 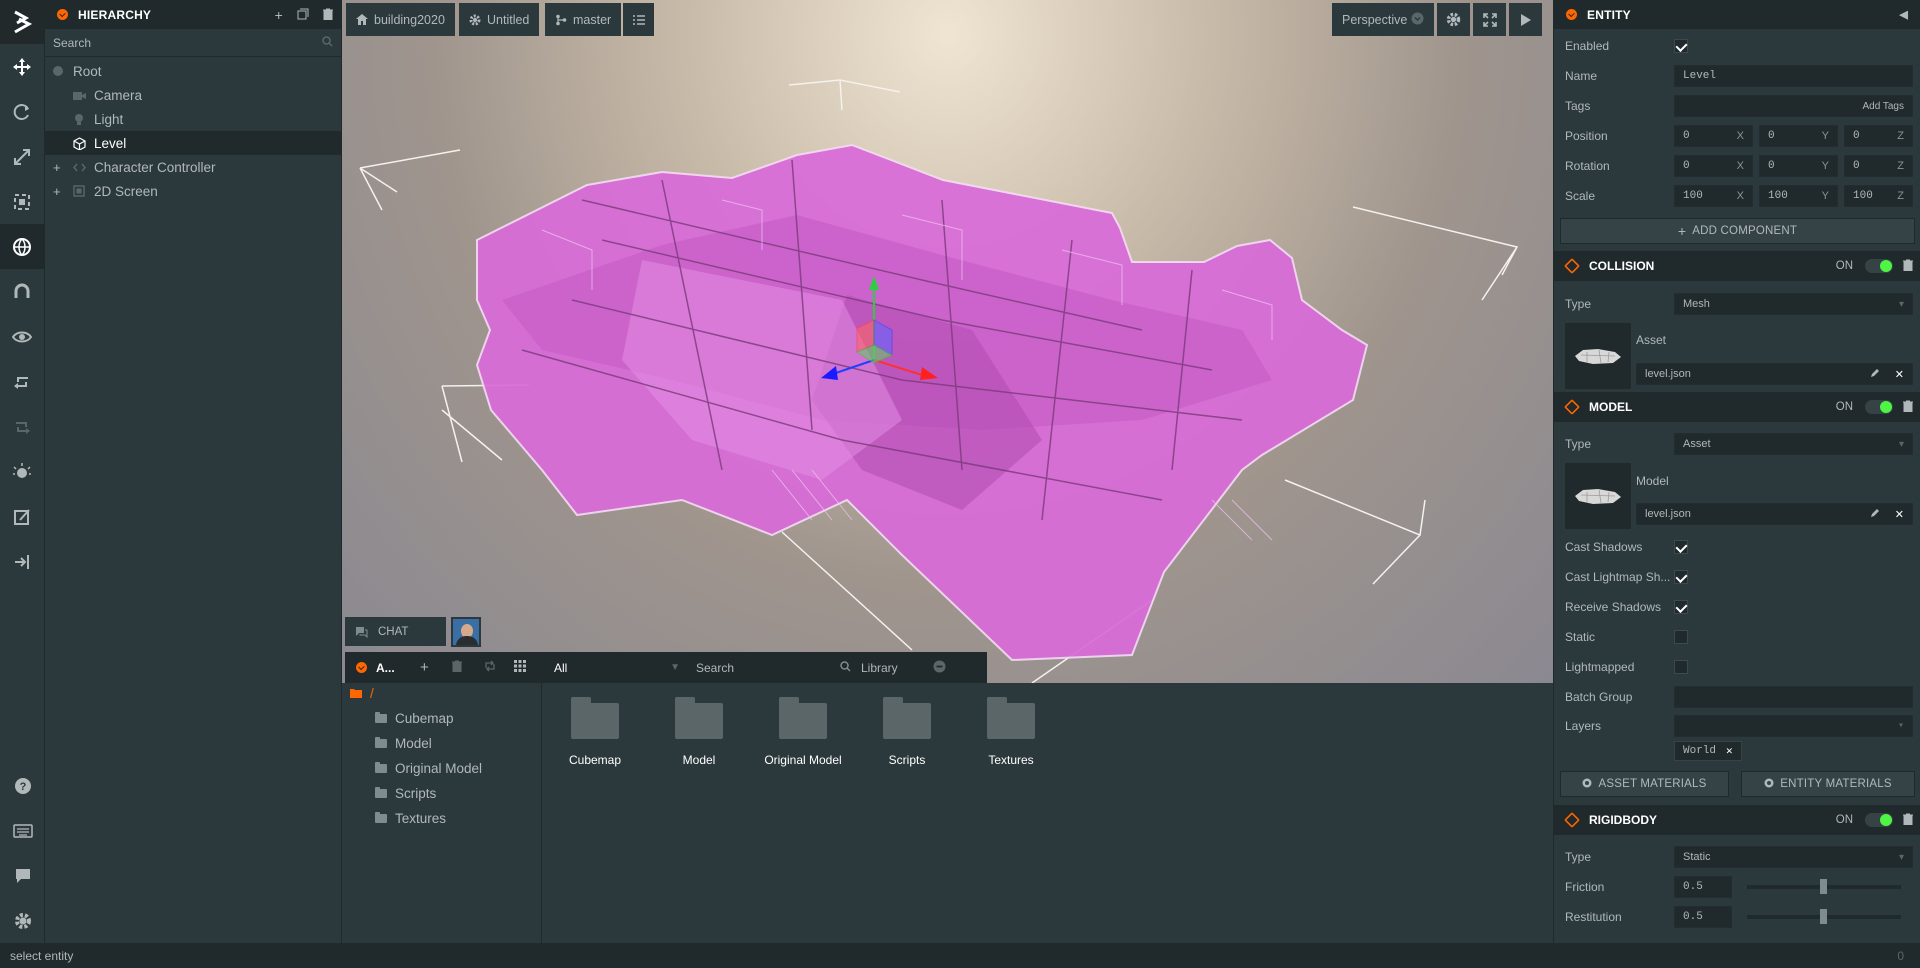 What do you see at coordinates (1598, 356) in the screenshot?
I see `collision-asset-thumbnail` at bounding box center [1598, 356].